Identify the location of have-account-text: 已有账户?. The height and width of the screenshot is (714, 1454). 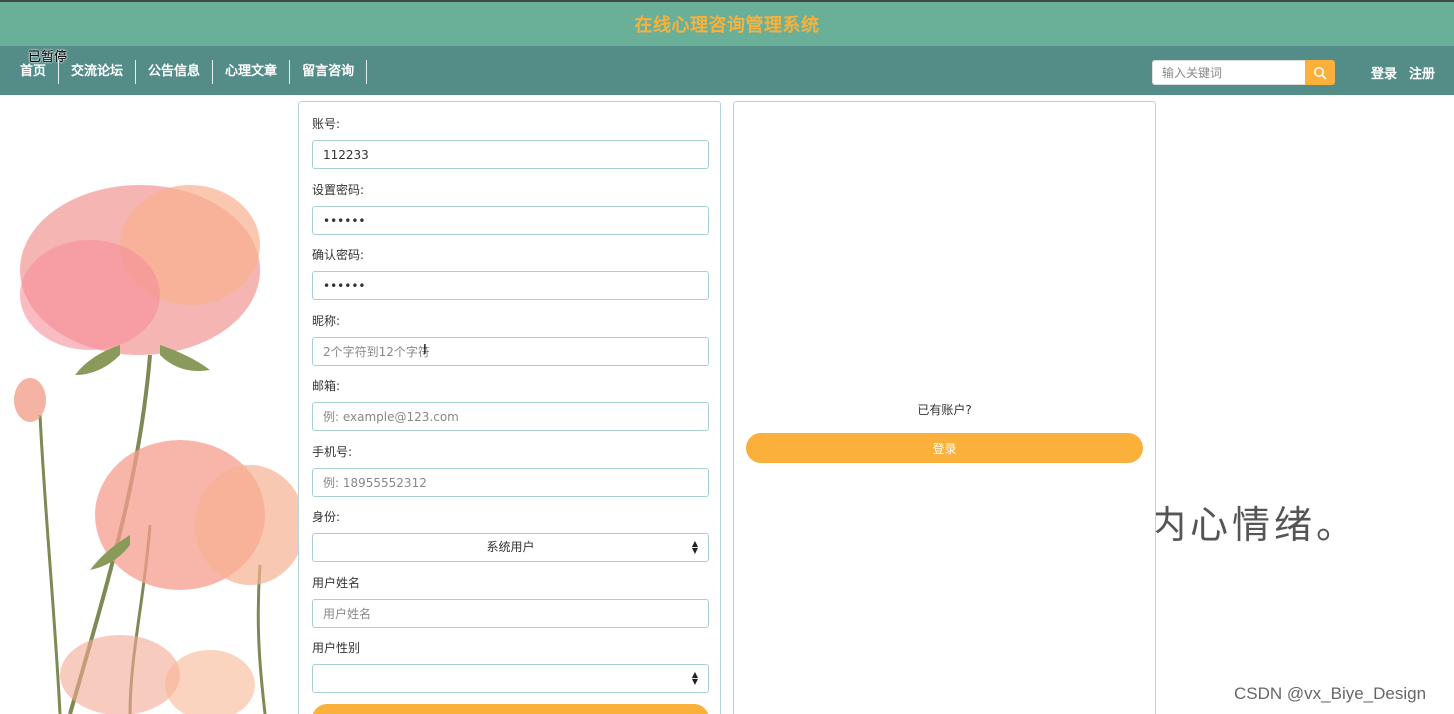
(944, 410).